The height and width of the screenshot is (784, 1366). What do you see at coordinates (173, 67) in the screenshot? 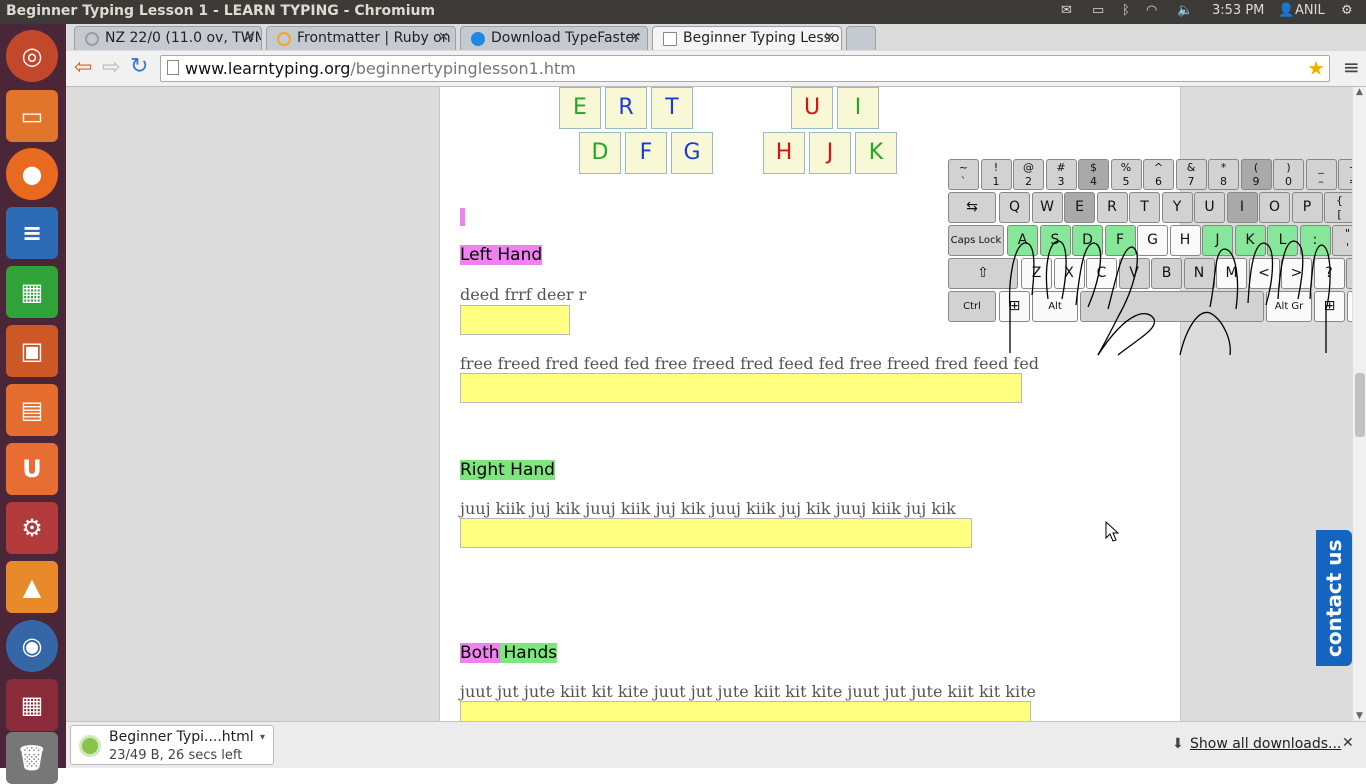
I see `page-icon` at bounding box center [173, 67].